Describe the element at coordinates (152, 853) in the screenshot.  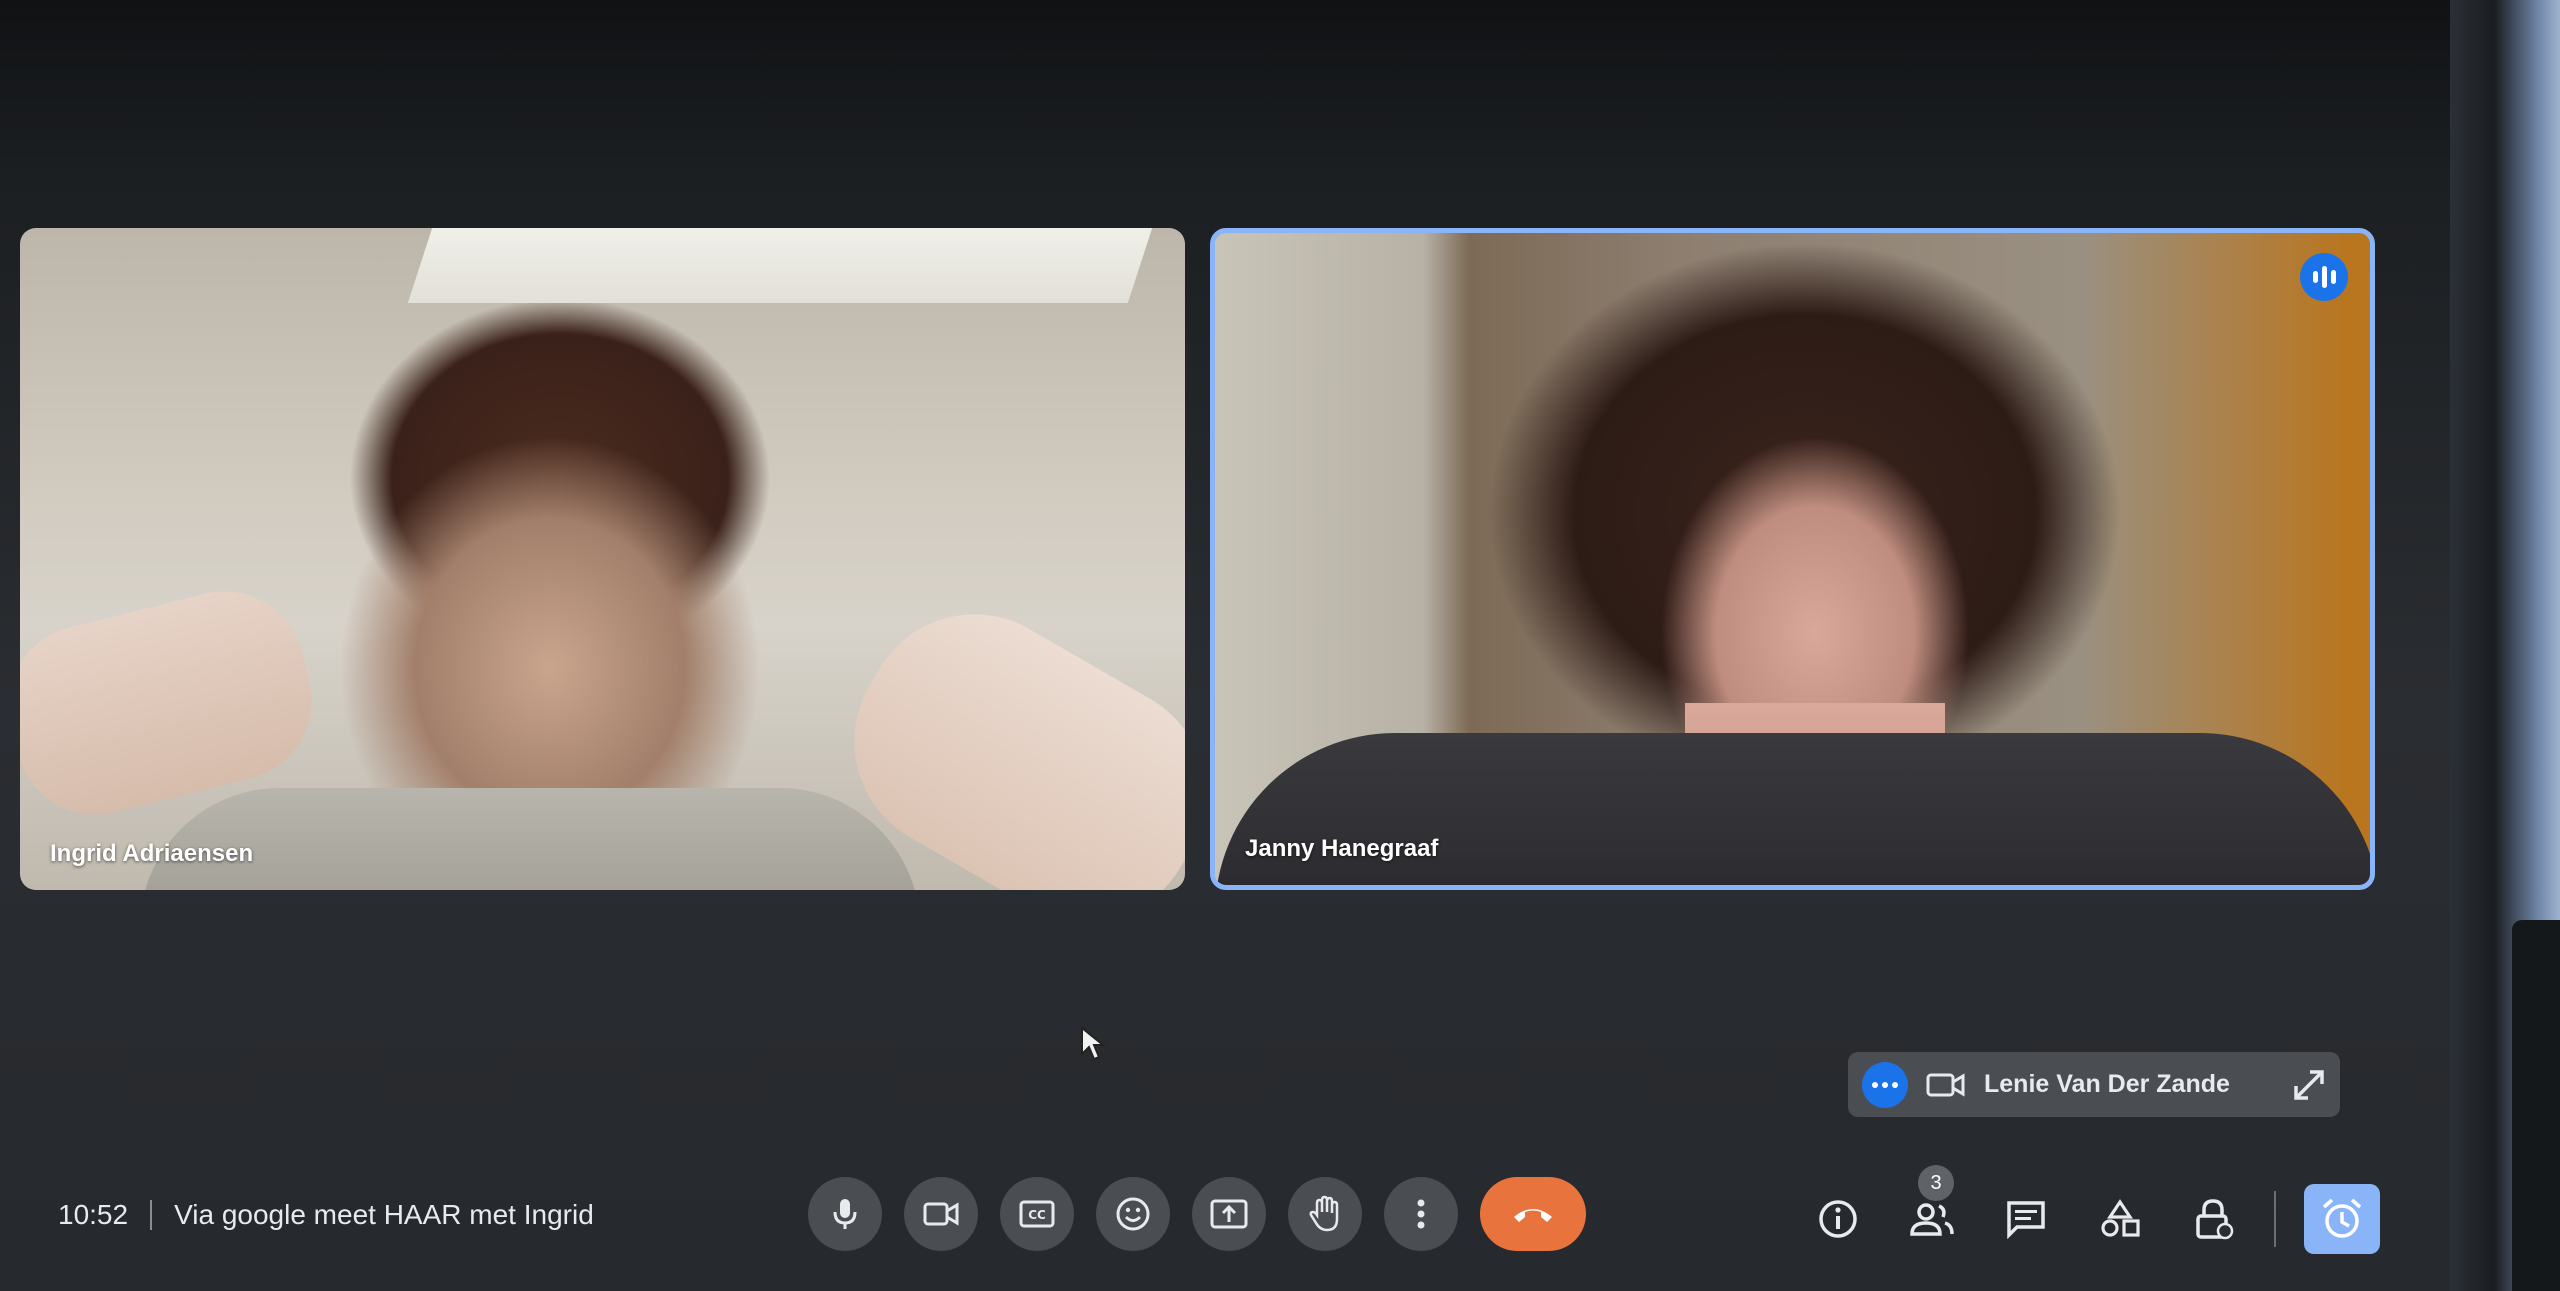
I see `participant-name: Ingrid Adriaensen` at that location.